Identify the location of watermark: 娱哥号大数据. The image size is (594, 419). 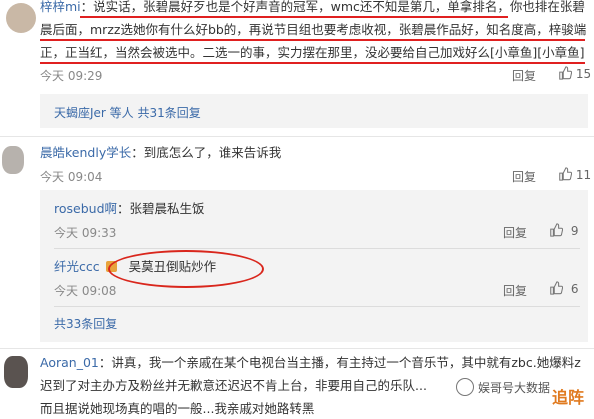
(503, 387).